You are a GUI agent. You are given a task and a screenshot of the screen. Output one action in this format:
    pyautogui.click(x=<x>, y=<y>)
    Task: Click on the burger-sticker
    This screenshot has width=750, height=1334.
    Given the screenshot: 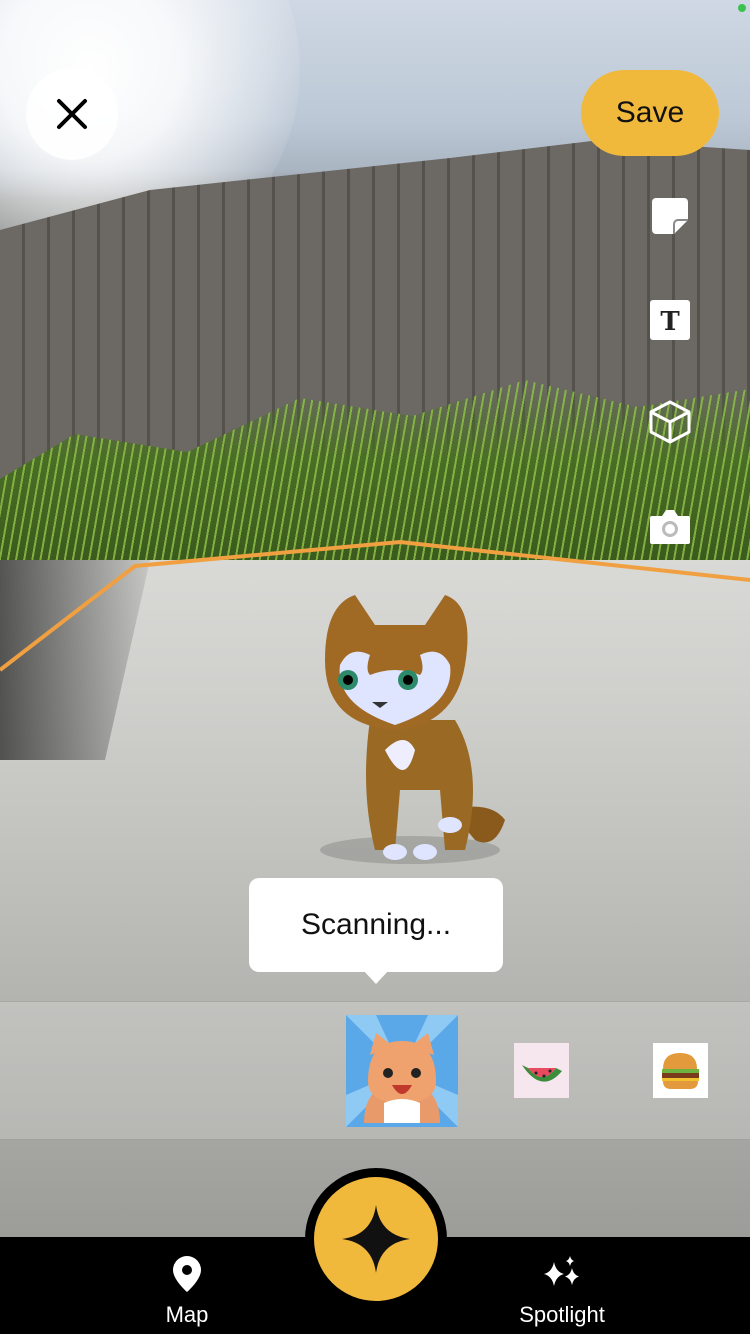 What is the action you would take?
    pyautogui.click(x=680, y=1070)
    